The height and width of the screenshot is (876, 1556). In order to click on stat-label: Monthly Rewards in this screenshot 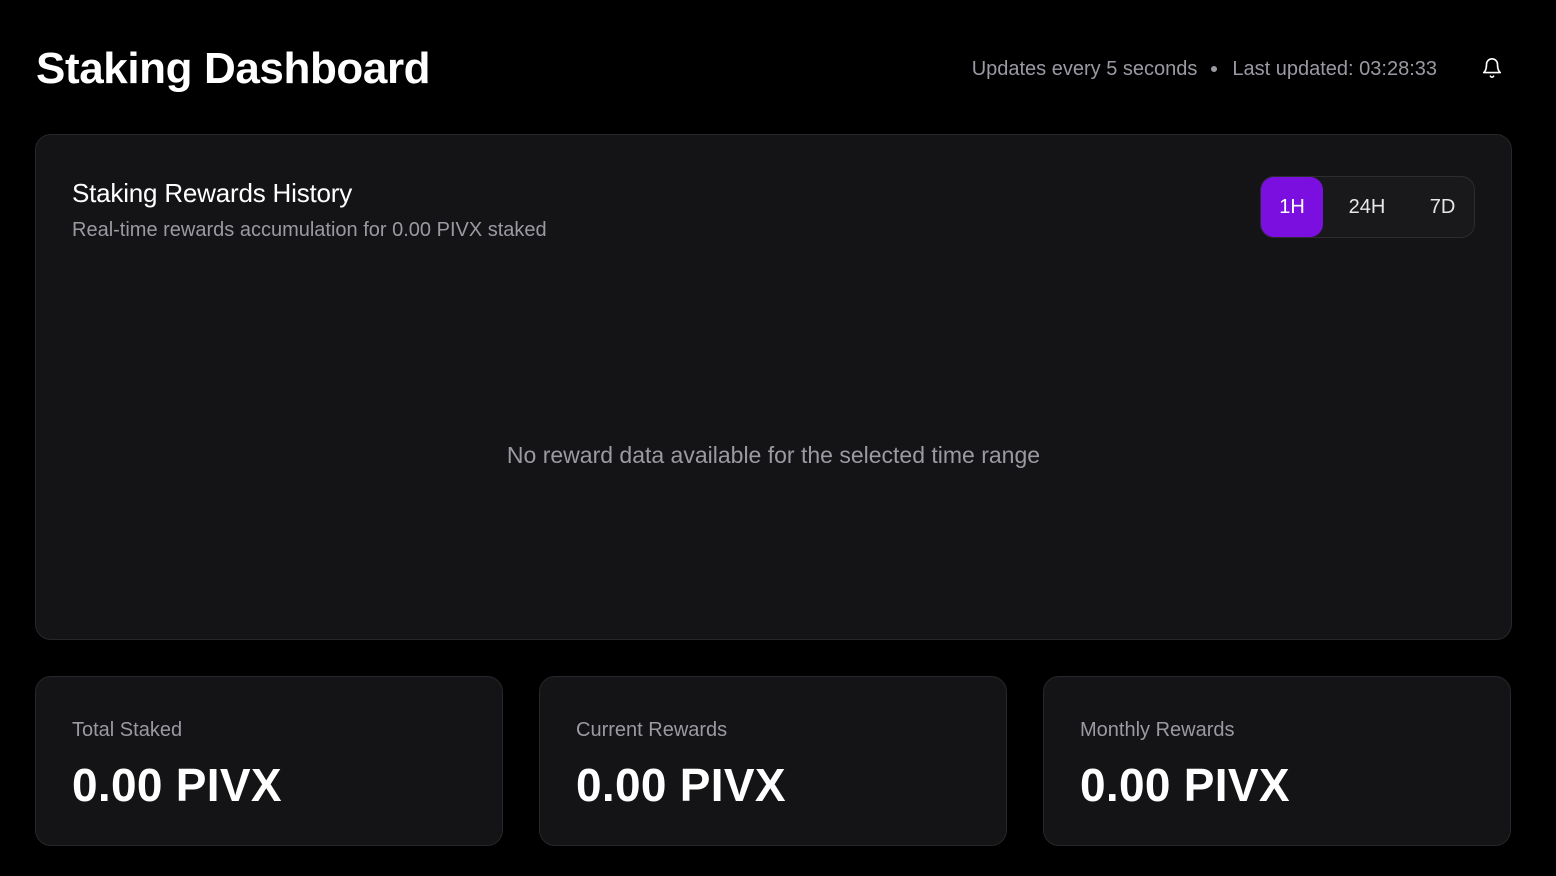, I will do `click(1157, 730)`.